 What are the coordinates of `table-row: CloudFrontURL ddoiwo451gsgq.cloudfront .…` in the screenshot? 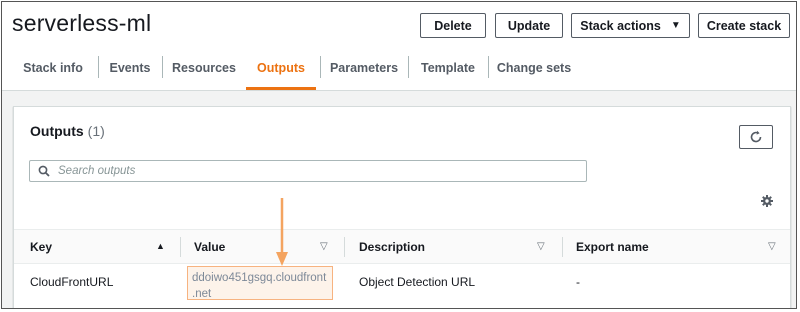 It's located at (402, 282).